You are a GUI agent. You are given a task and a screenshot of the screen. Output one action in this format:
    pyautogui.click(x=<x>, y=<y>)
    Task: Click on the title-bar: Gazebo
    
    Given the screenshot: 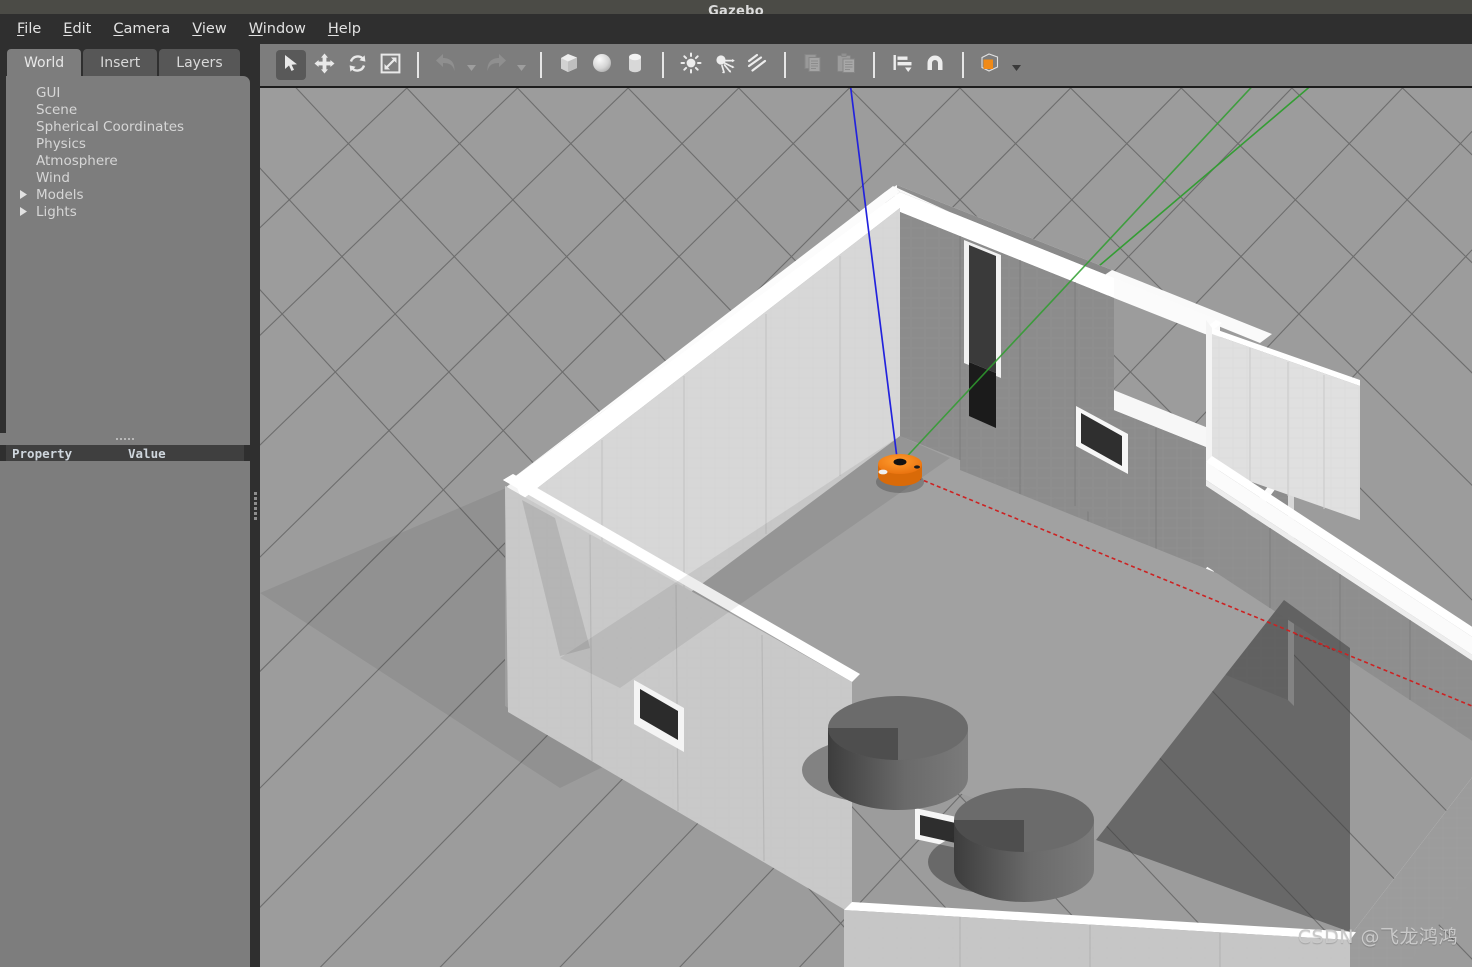 What is the action you would take?
    pyautogui.click(x=736, y=7)
    